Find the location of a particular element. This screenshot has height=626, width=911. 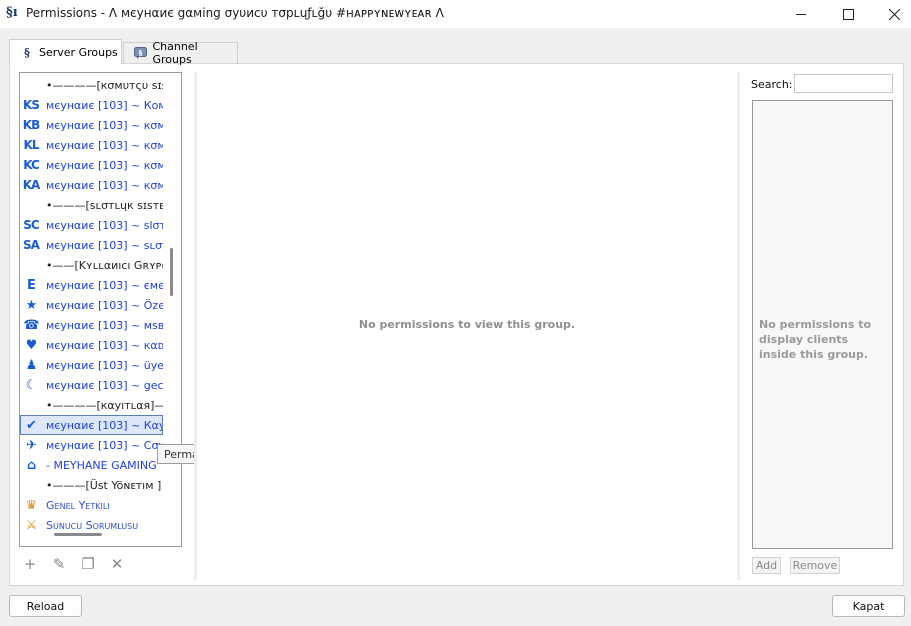

group-separator: •———[sʟσтʟųк sɪsᴛᴇм is located at coordinates (91, 205).